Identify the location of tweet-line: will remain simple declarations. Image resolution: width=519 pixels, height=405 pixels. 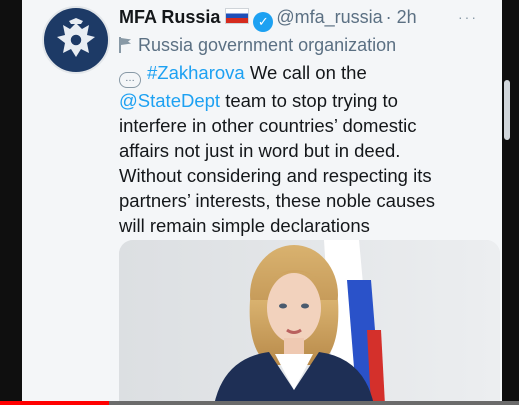
(244, 225).